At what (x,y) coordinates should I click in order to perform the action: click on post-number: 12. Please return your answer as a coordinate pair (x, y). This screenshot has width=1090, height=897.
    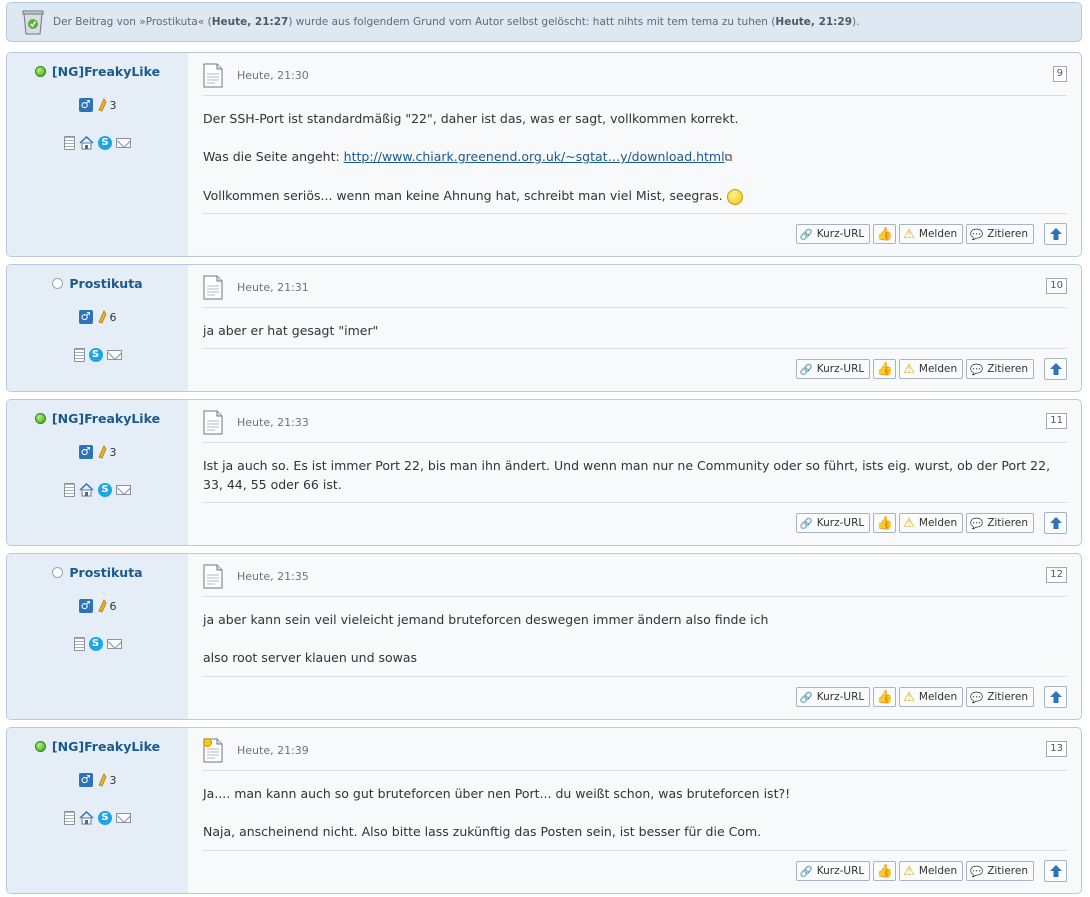
    Looking at the image, I should click on (1056, 575).